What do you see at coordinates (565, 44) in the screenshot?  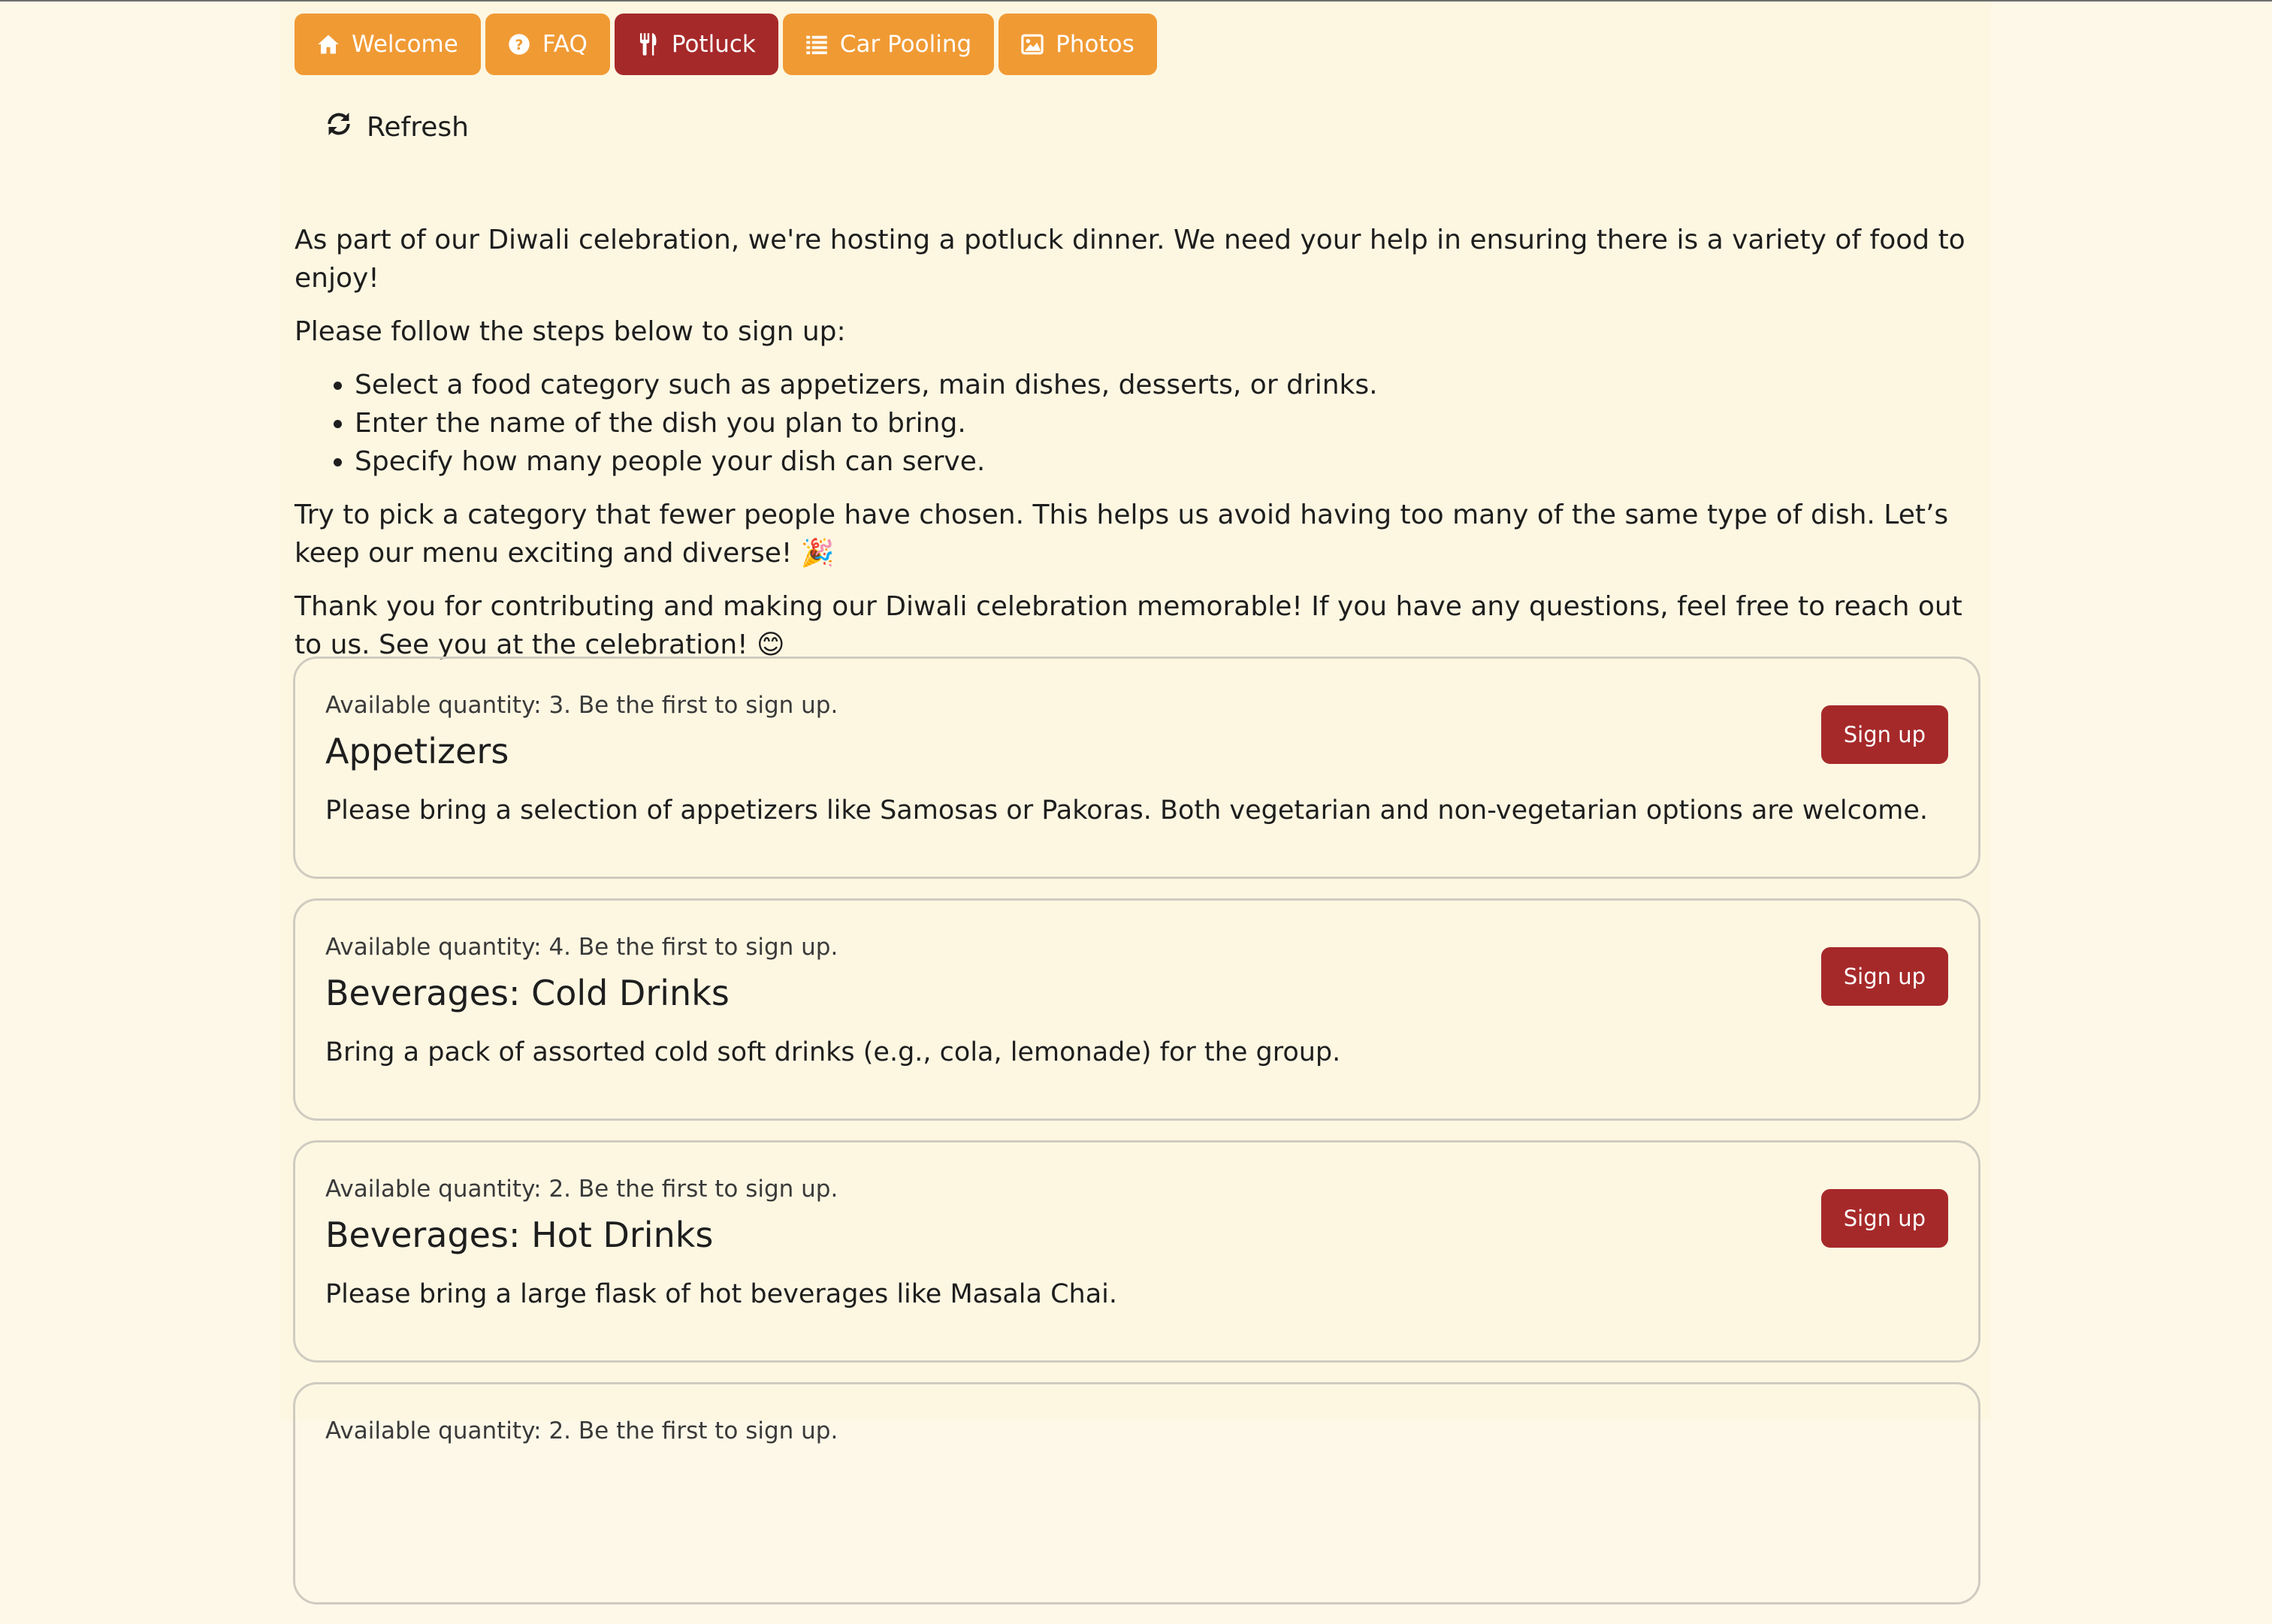 I see `tab-label: FAQ` at bounding box center [565, 44].